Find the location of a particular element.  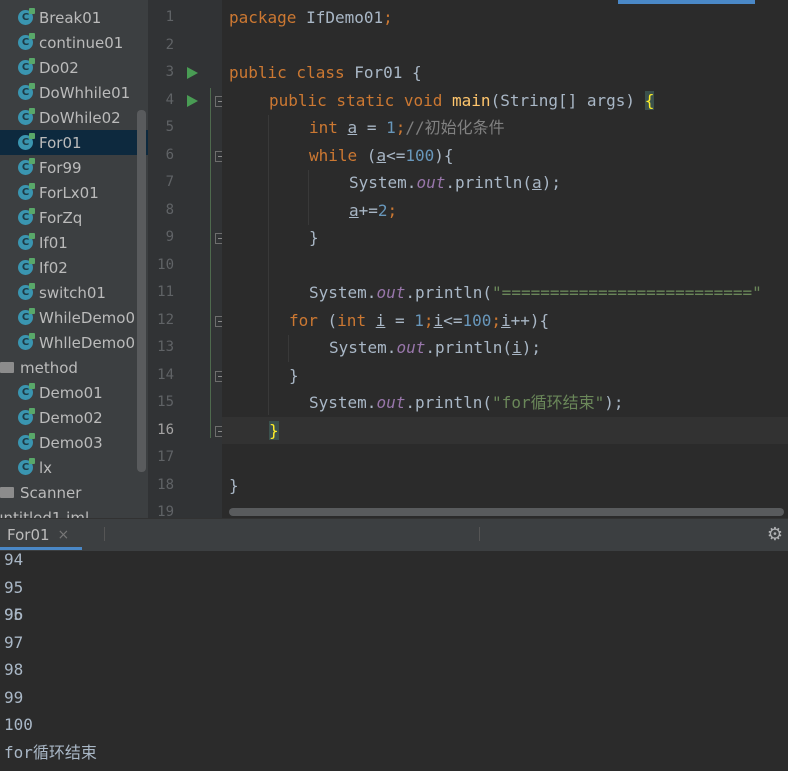

line-number: 5 is located at coordinates (169, 127).